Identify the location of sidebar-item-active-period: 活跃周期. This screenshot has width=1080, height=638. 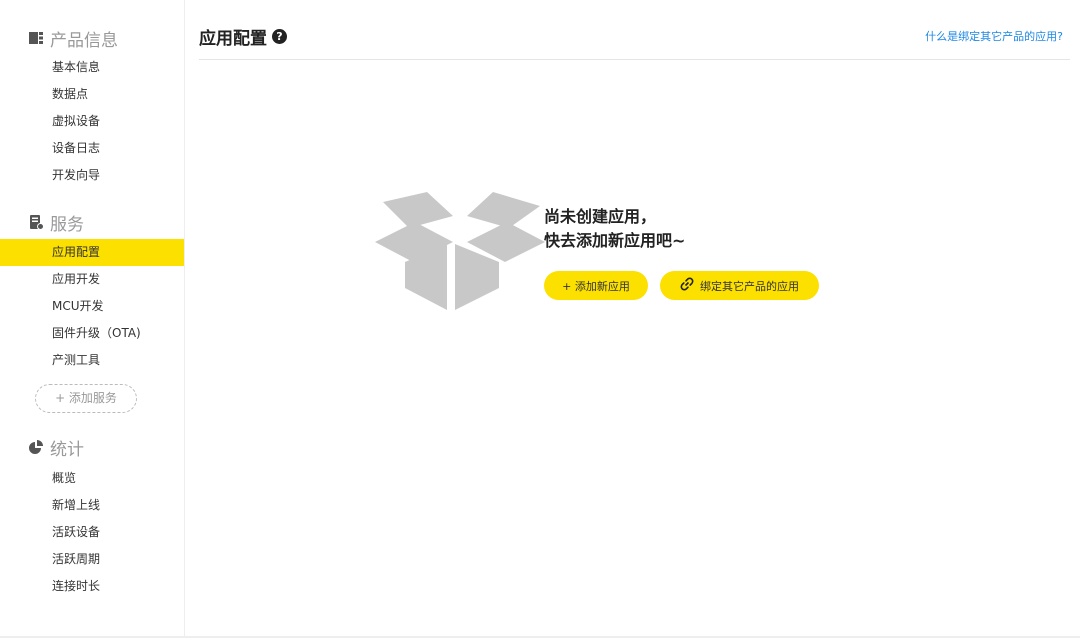
(92, 559).